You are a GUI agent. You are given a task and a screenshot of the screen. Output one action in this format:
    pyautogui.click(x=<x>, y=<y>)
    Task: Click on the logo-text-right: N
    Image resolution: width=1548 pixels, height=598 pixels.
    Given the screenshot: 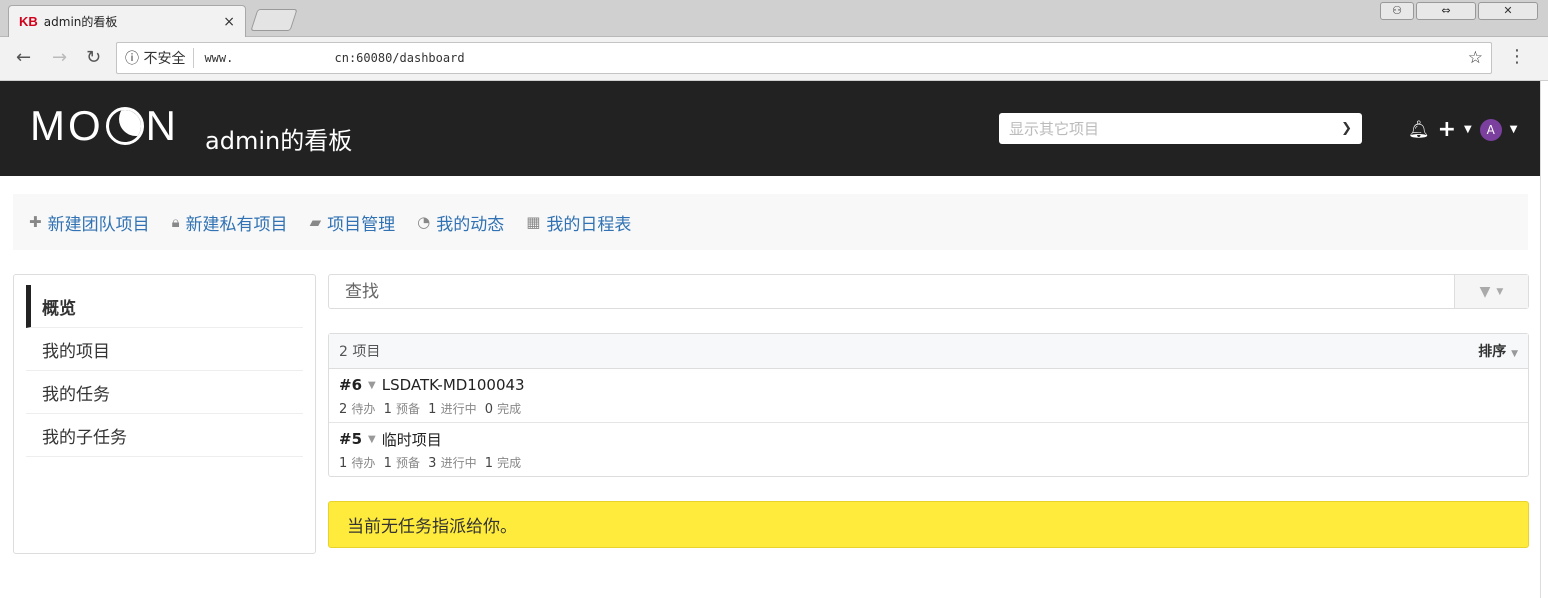 What is the action you would take?
    pyautogui.click(x=162, y=125)
    